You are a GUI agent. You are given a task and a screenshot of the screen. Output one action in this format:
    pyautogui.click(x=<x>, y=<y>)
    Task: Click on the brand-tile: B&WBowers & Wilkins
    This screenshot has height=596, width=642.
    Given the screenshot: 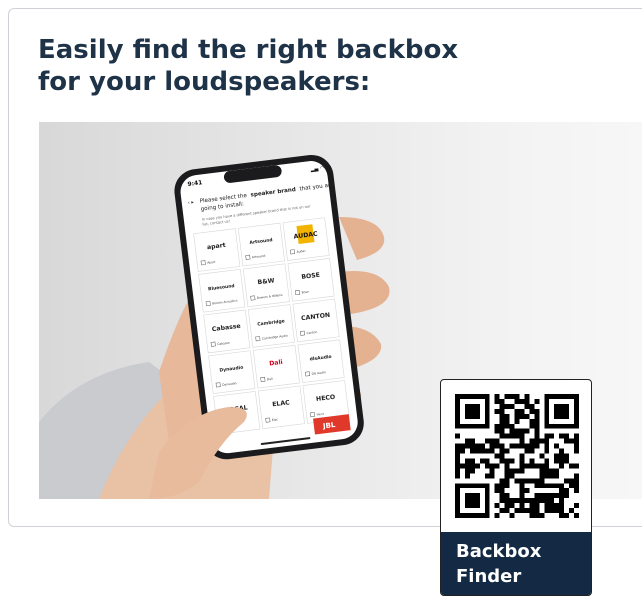 What is the action you would take?
    pyautogui.click(x=266, y=285)
    